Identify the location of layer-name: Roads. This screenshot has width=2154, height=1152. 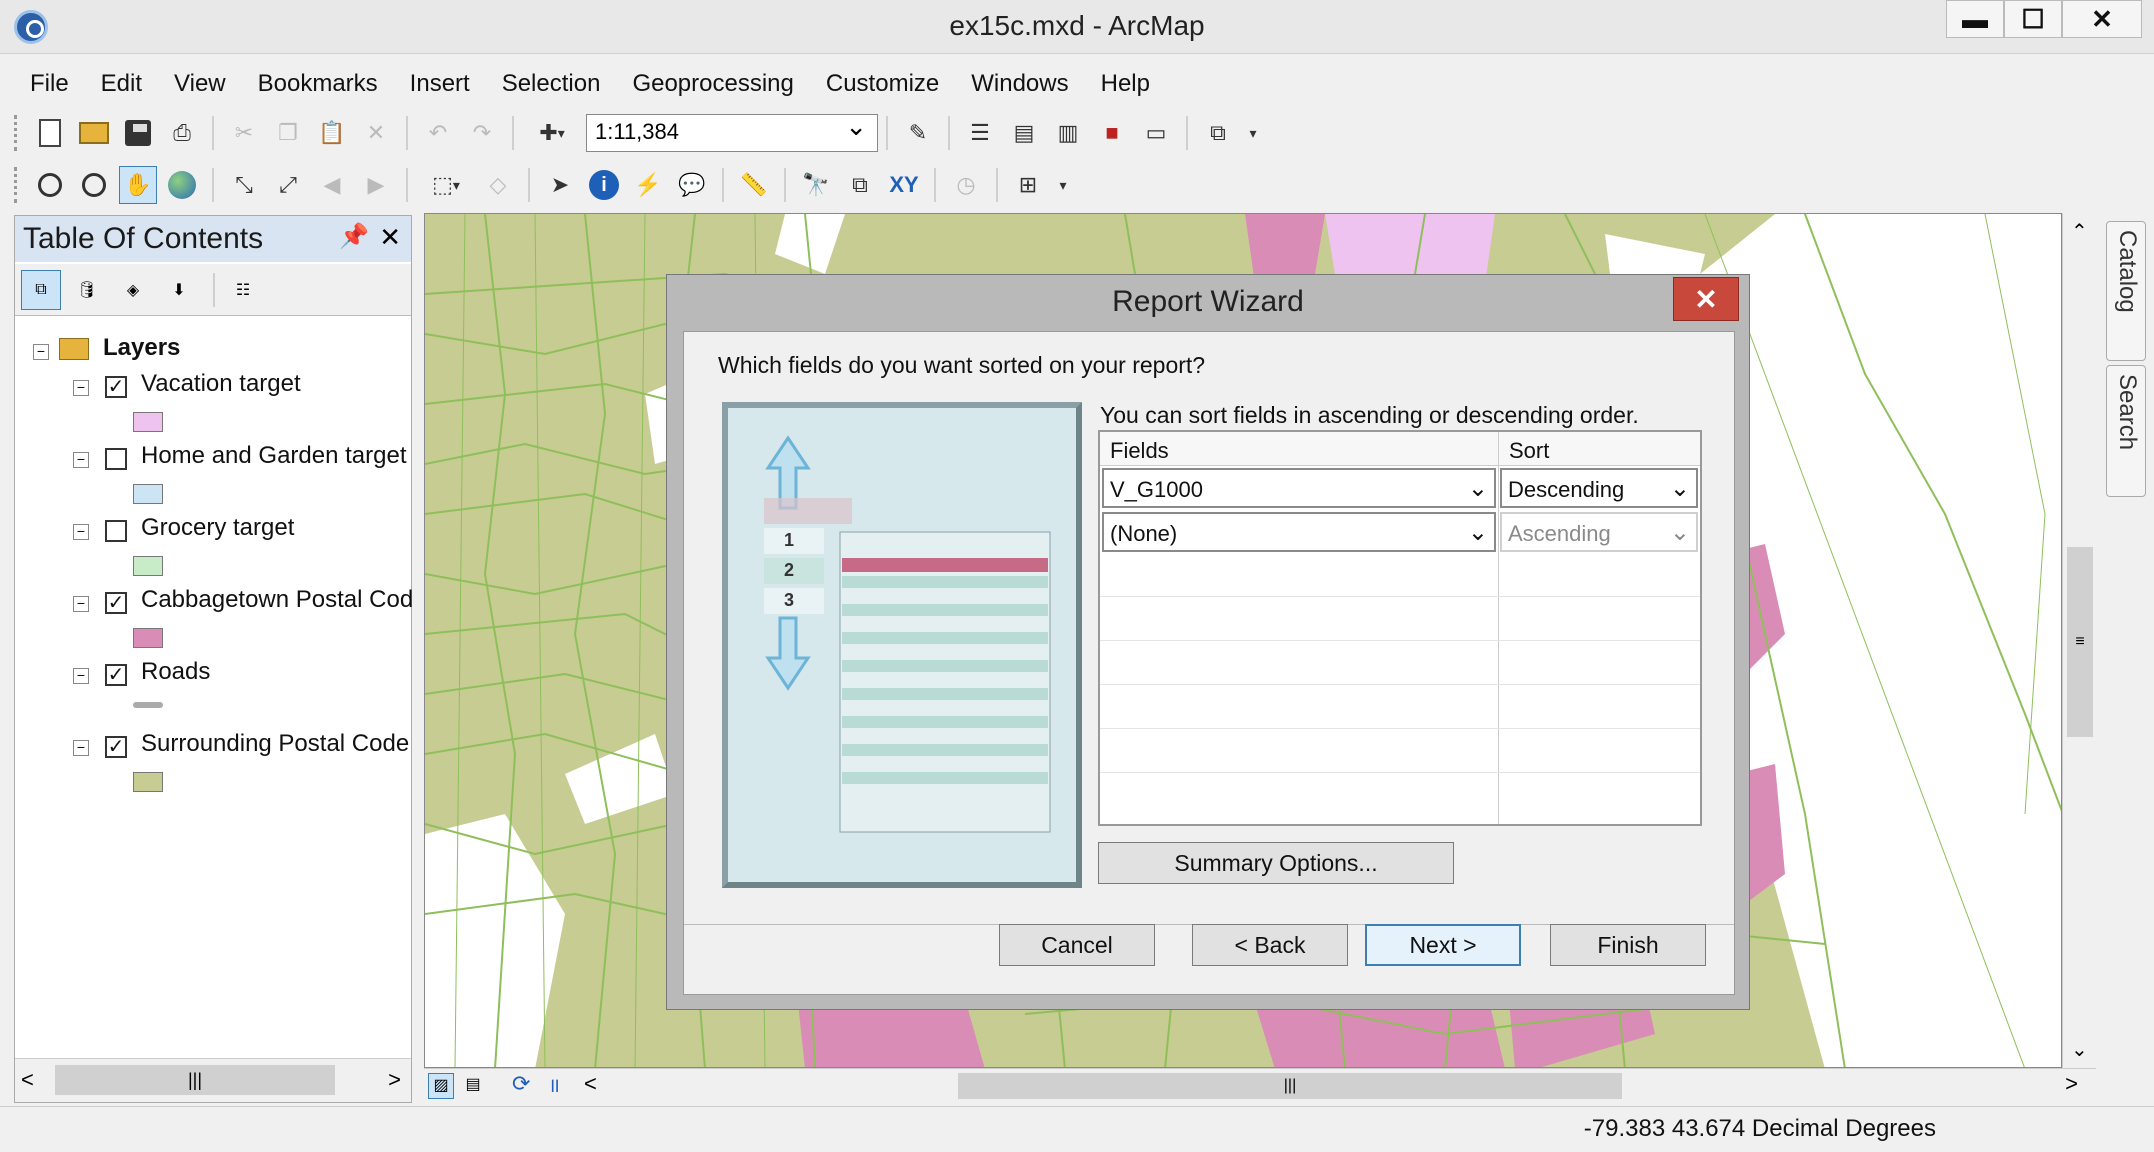
(175, 672).